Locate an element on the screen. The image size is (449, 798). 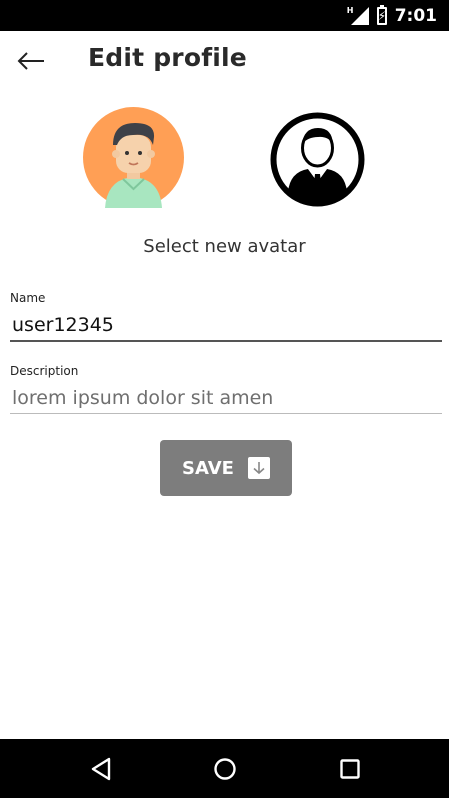
cartoon-man-avatar is located at coordinates (133, 157).